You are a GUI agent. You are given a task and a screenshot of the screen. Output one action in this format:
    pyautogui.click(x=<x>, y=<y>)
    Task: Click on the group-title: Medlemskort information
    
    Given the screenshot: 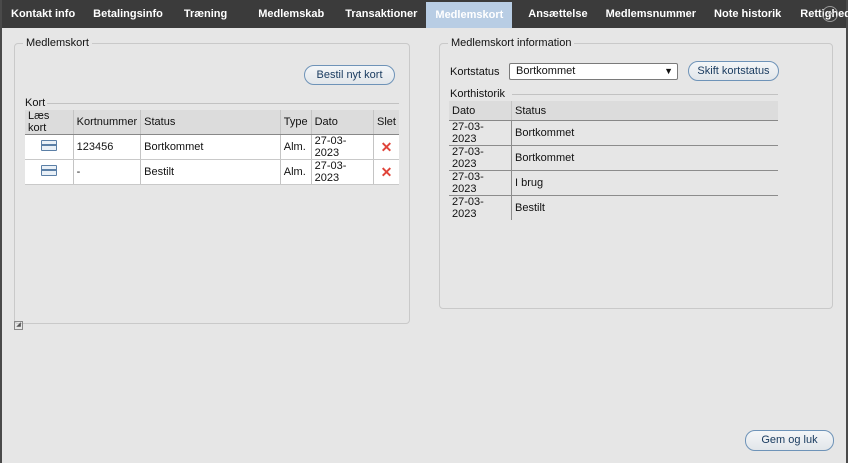 What is the action you would take?
    pyautogui.click(x=511, y=43)
    